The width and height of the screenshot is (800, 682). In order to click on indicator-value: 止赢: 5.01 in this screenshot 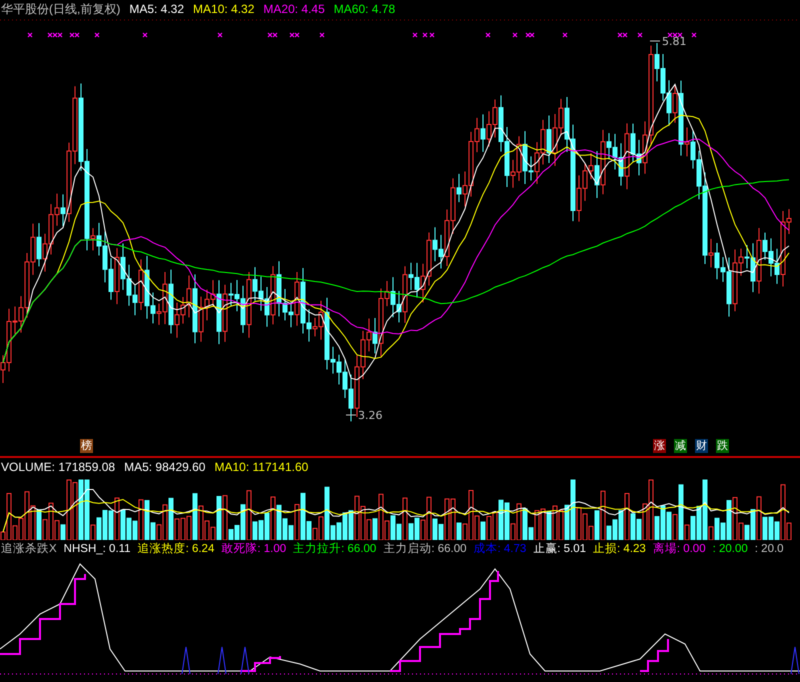, I will do `click(559, 549)`.